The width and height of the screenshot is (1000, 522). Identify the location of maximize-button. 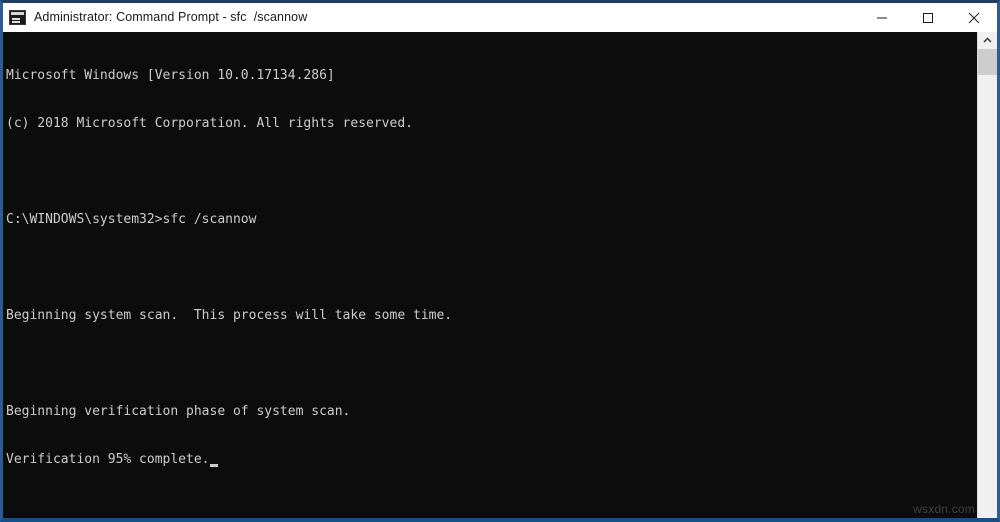
(928, 17).